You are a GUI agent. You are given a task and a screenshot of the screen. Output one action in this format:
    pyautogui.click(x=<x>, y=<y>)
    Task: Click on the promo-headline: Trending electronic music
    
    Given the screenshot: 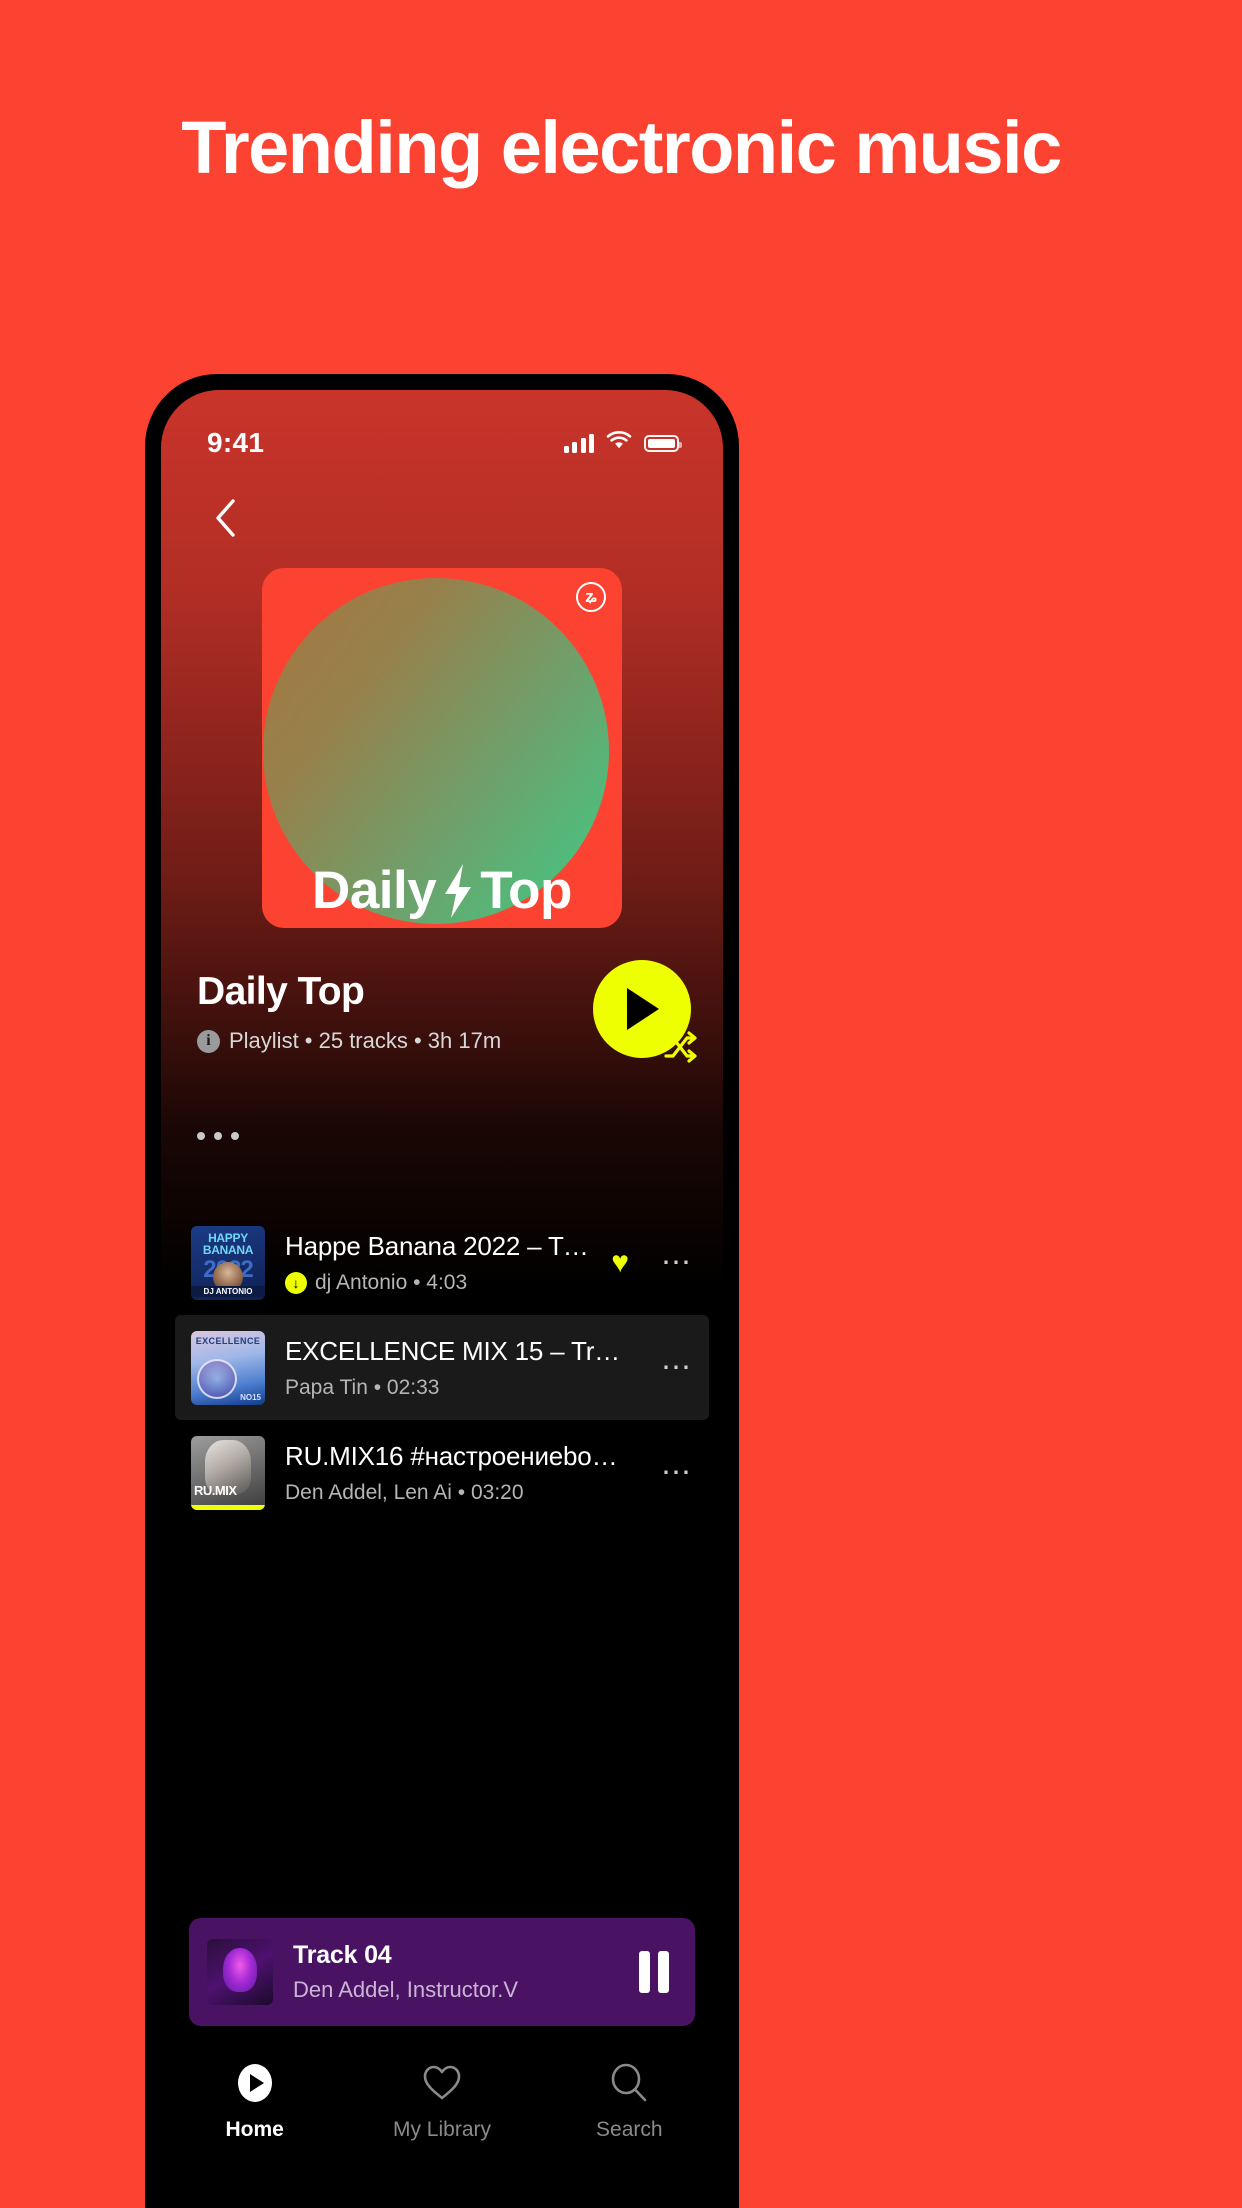 What is the action you would take?
    pyautogui.click(x=621, y=147)
    